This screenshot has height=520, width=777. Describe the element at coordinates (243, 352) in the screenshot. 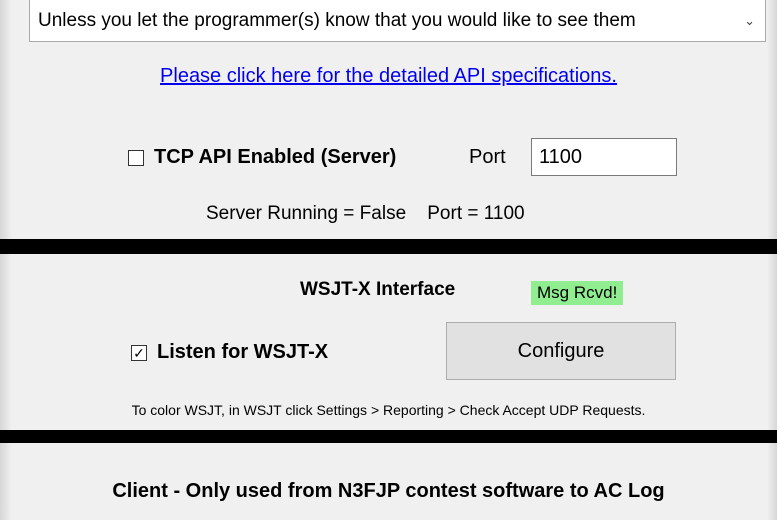

I see `listen-wsjt-label: Listen for WSJT-X` at that location.